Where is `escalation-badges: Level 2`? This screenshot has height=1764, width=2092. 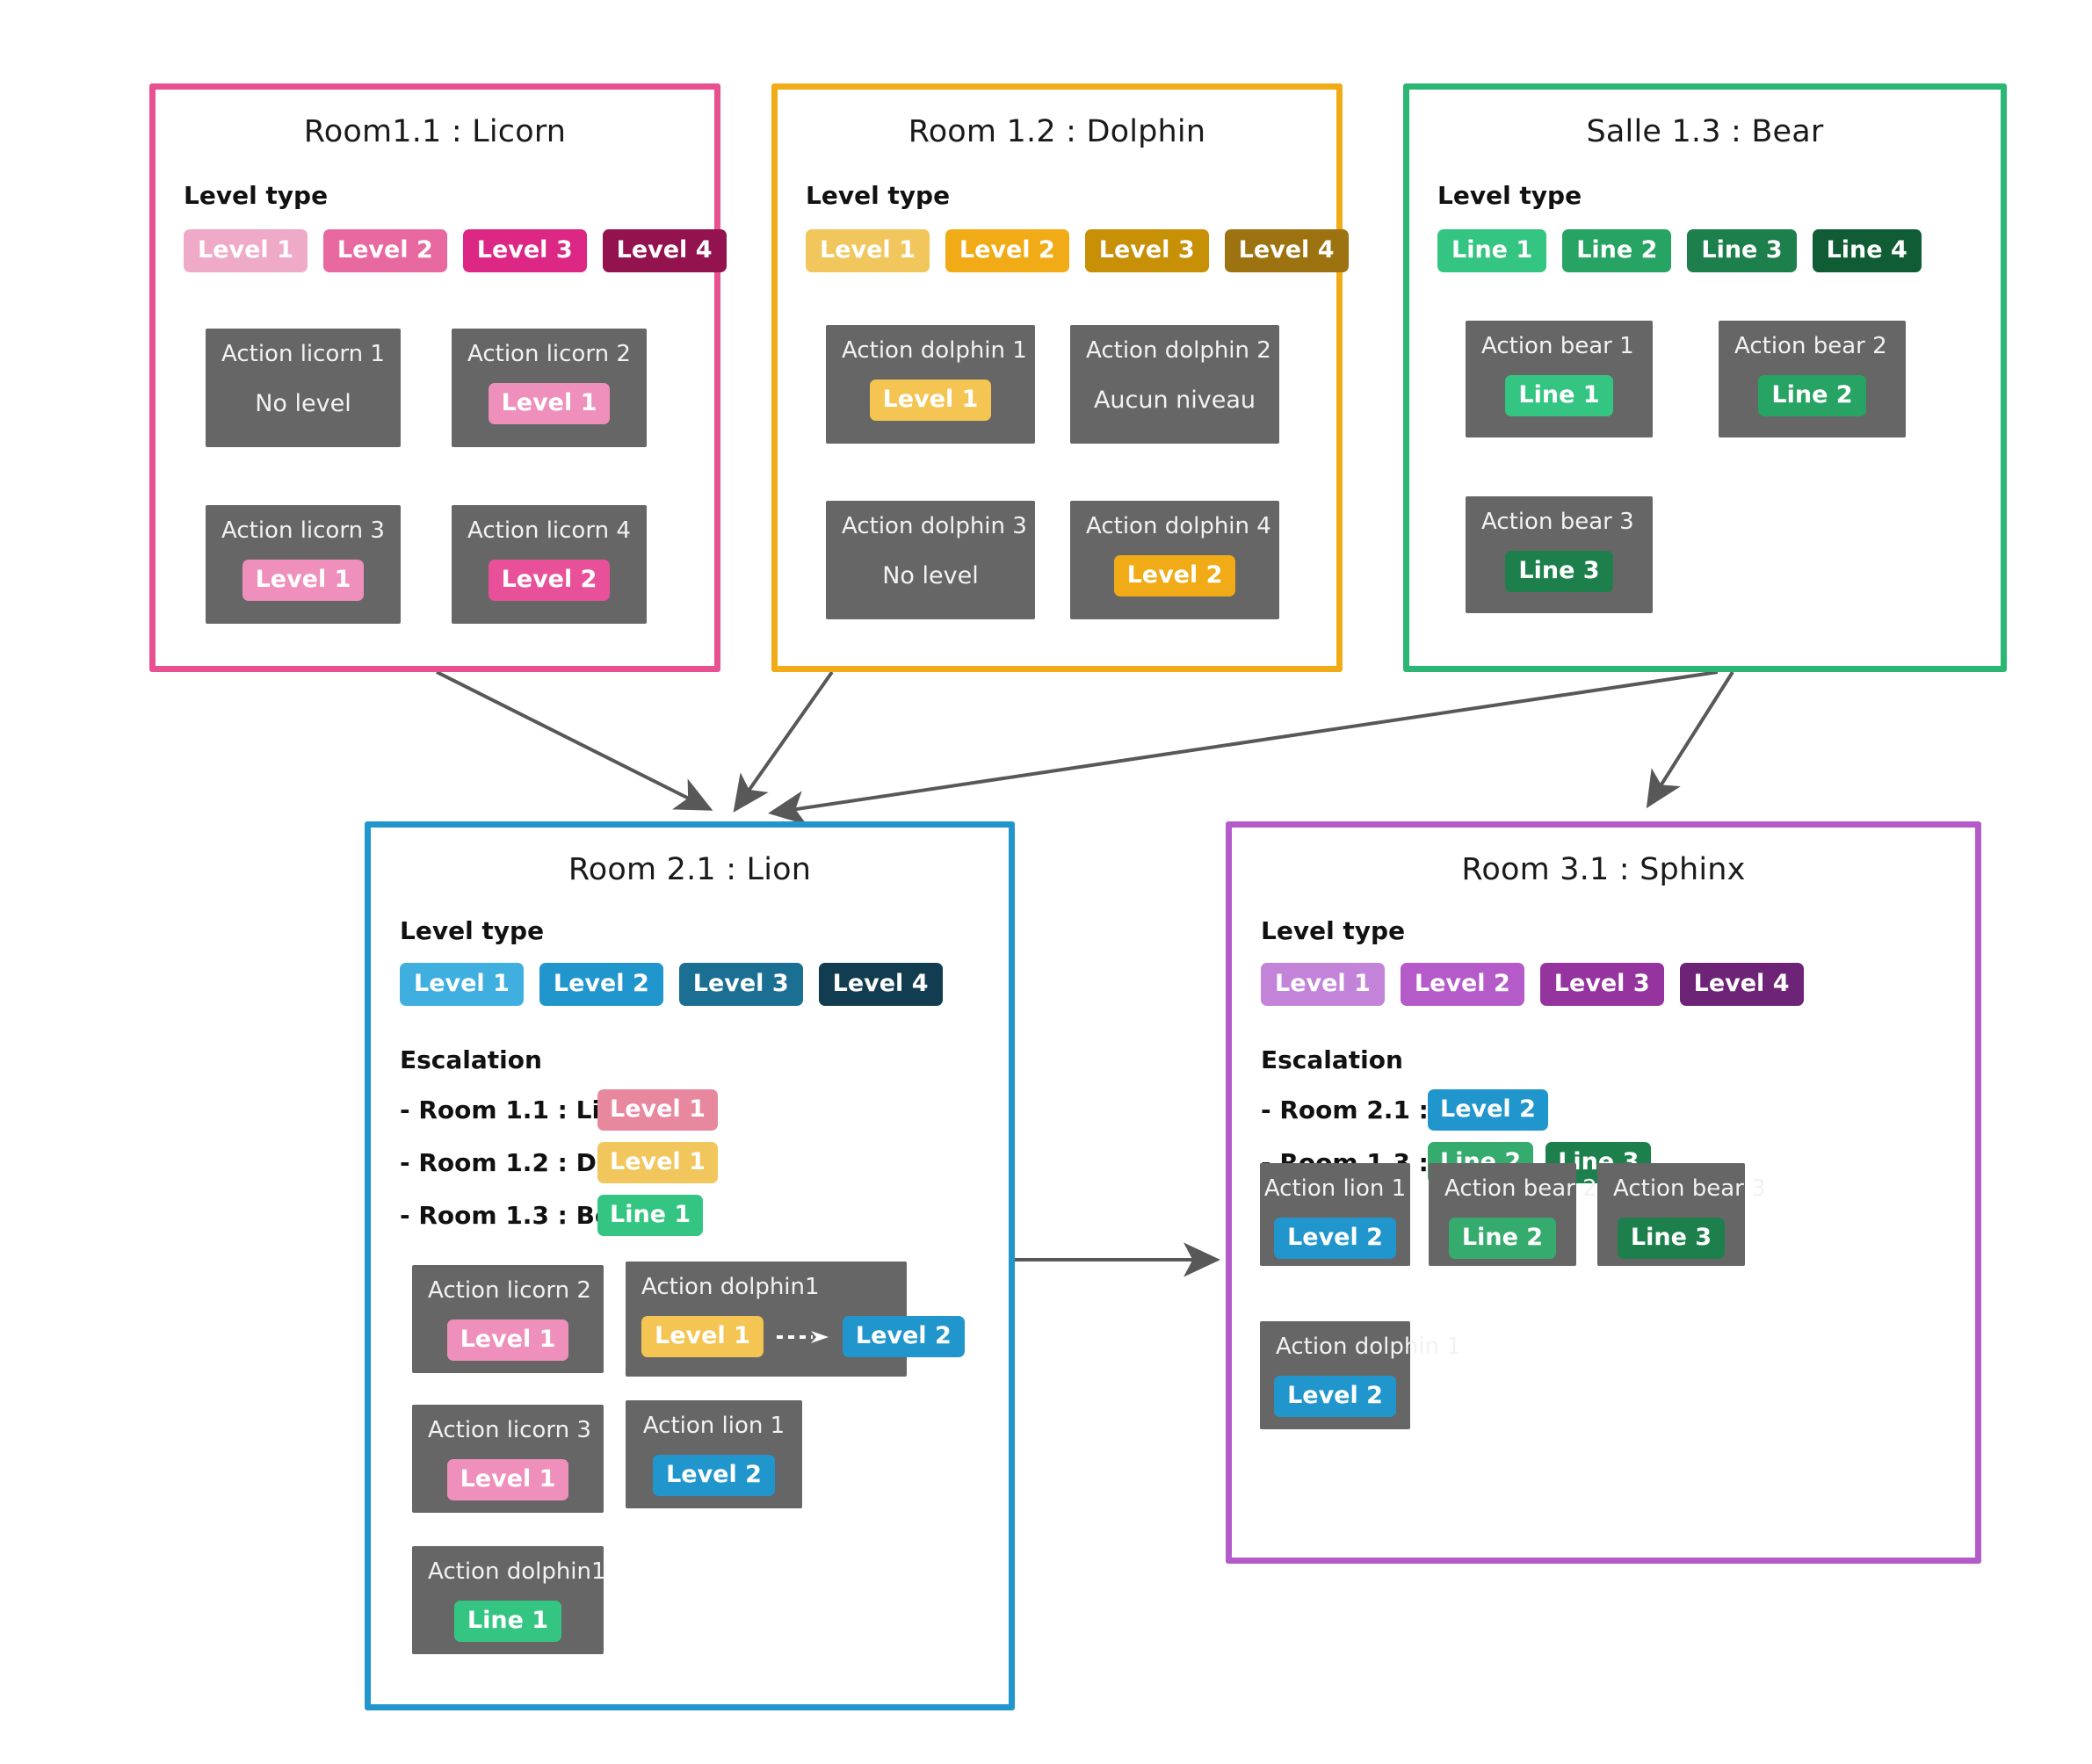 escalation-badges: Level 2 is located at coordinates (1488, 1110).